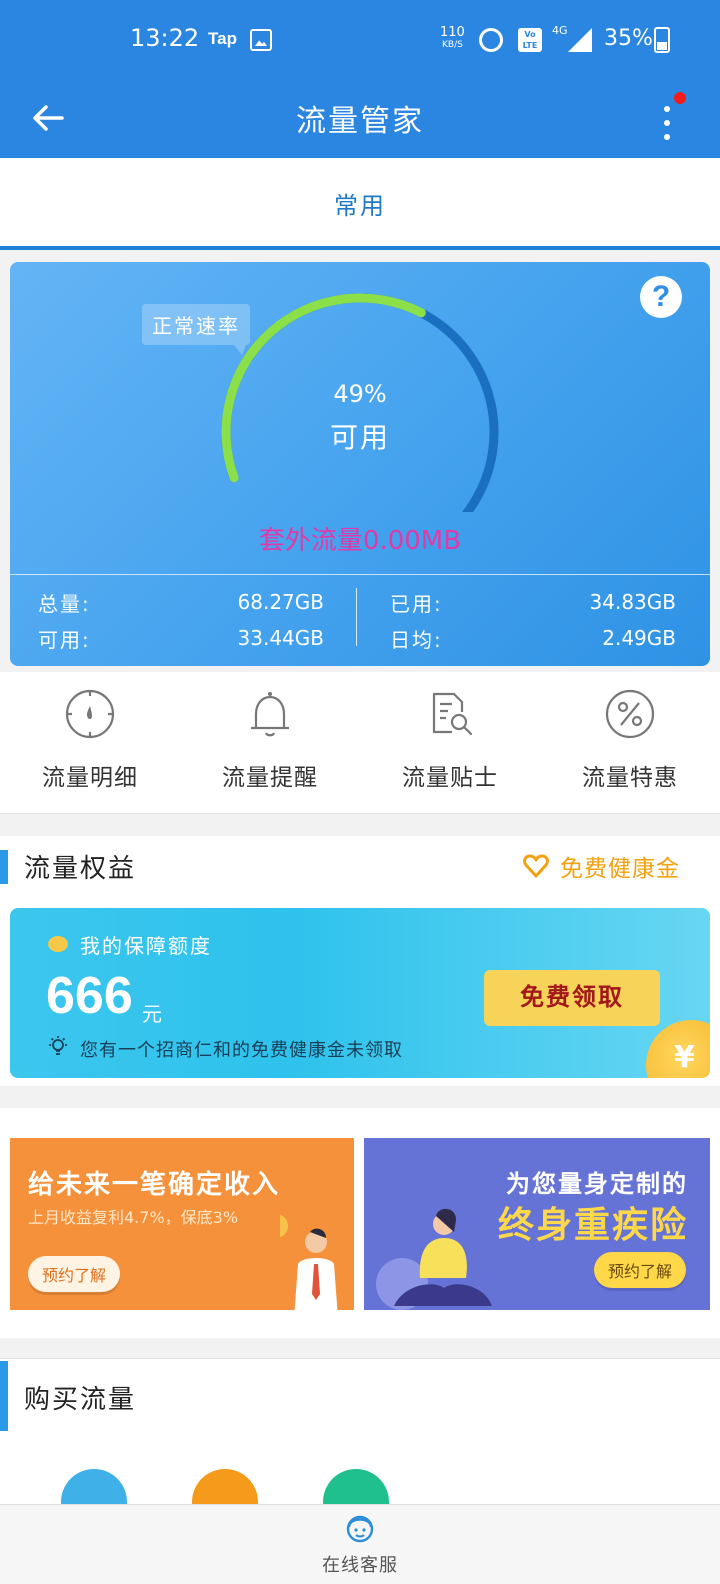  Describe the element at coordinates (80, 1400) in the screenshot. I see `section-title-buy: 购买流量` at that location.